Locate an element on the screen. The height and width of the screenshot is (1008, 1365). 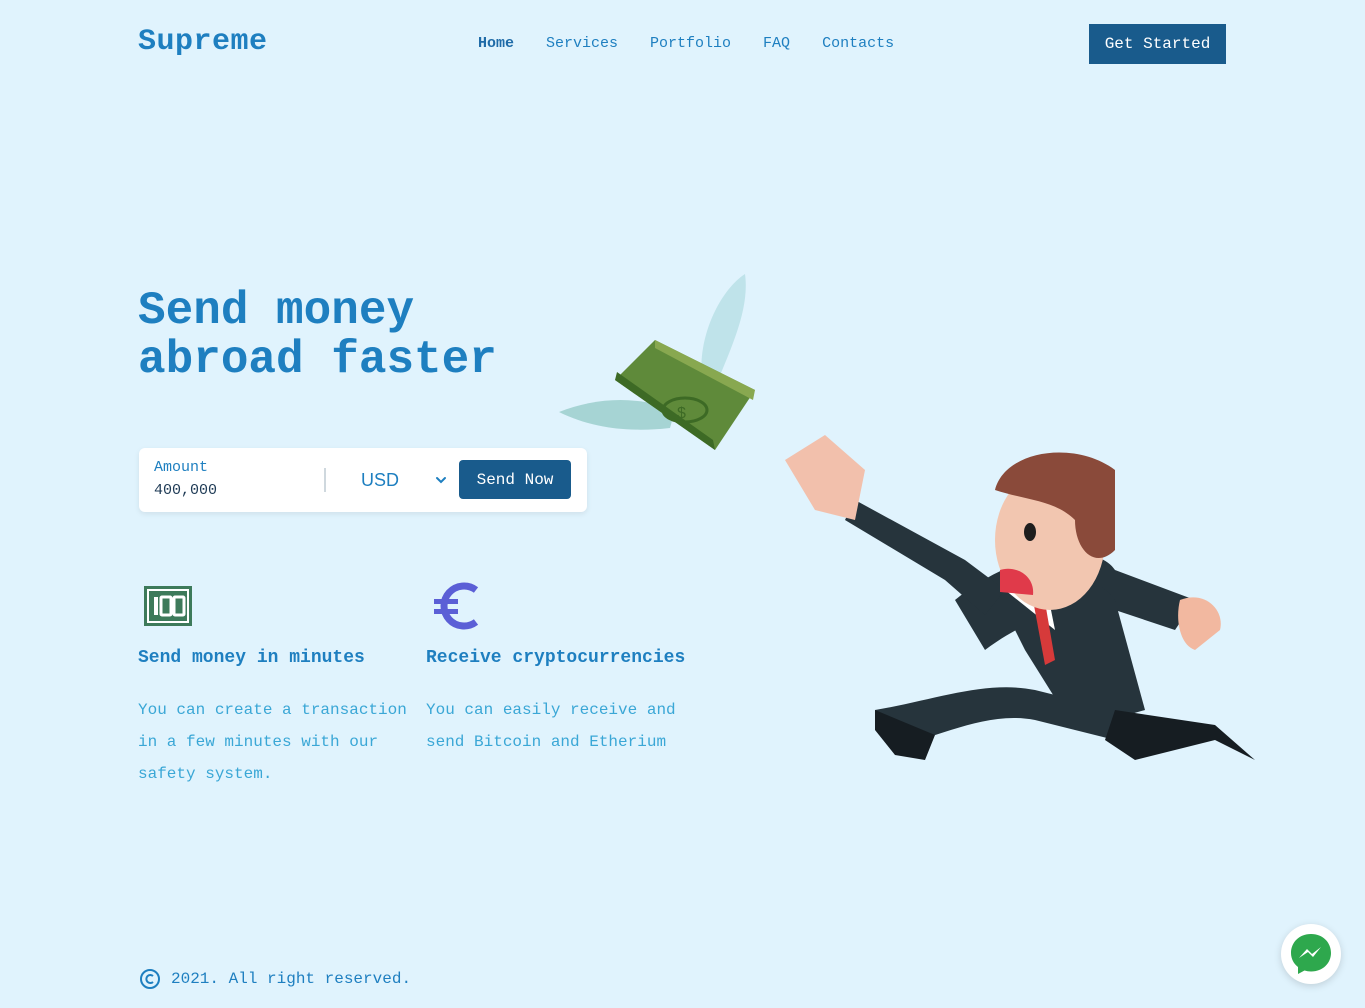
nav-services: Services is located at coordinates (582, 43).